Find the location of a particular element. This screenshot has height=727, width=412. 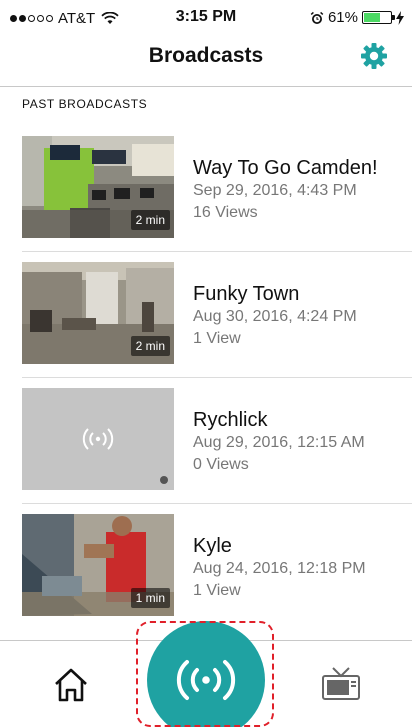

battery-icon is located at coordinates (378, 17).